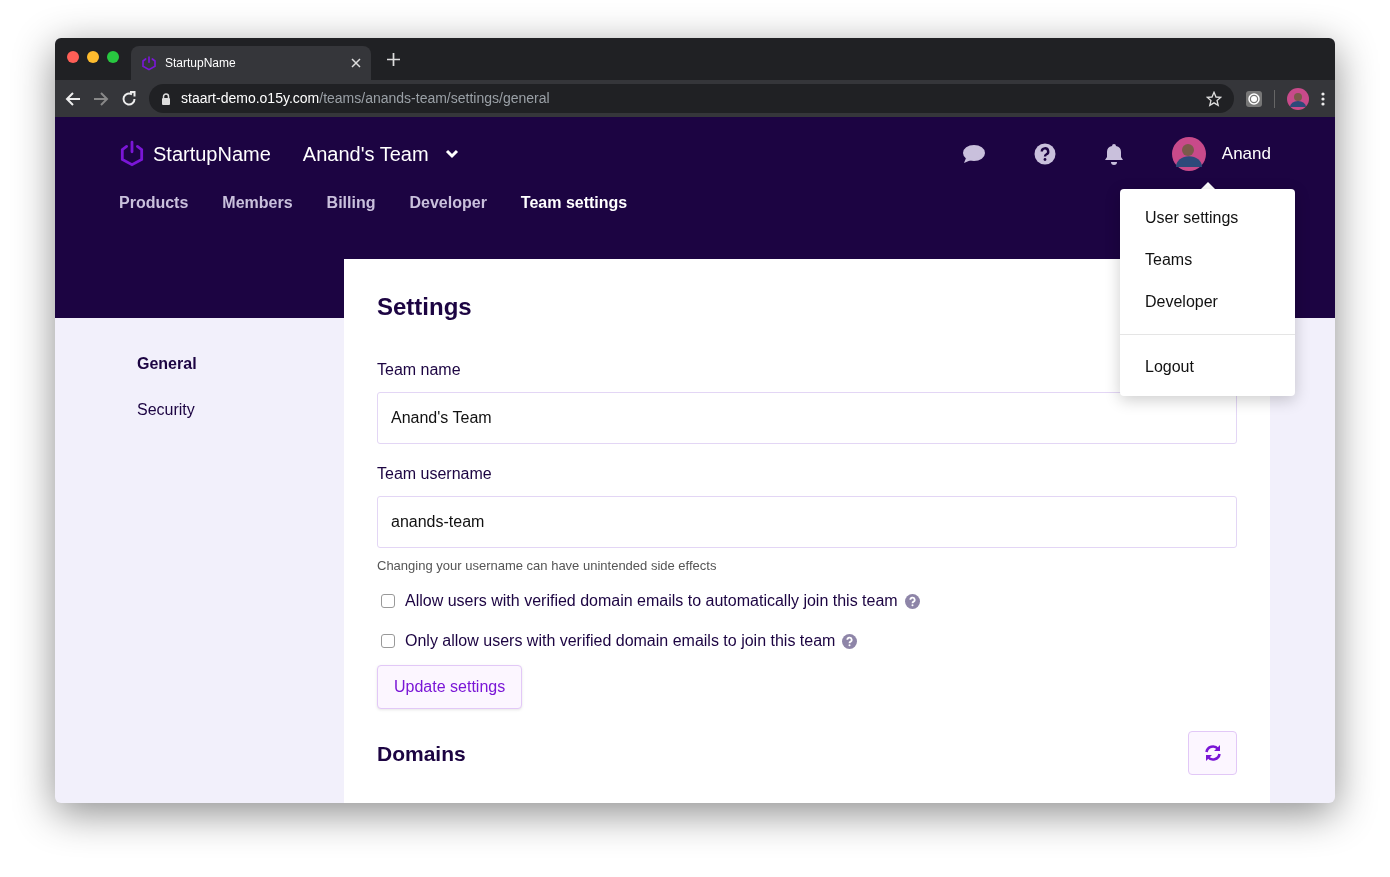 The image size is (1390, 877). I want to click on lock-icon, so click(166, 98).